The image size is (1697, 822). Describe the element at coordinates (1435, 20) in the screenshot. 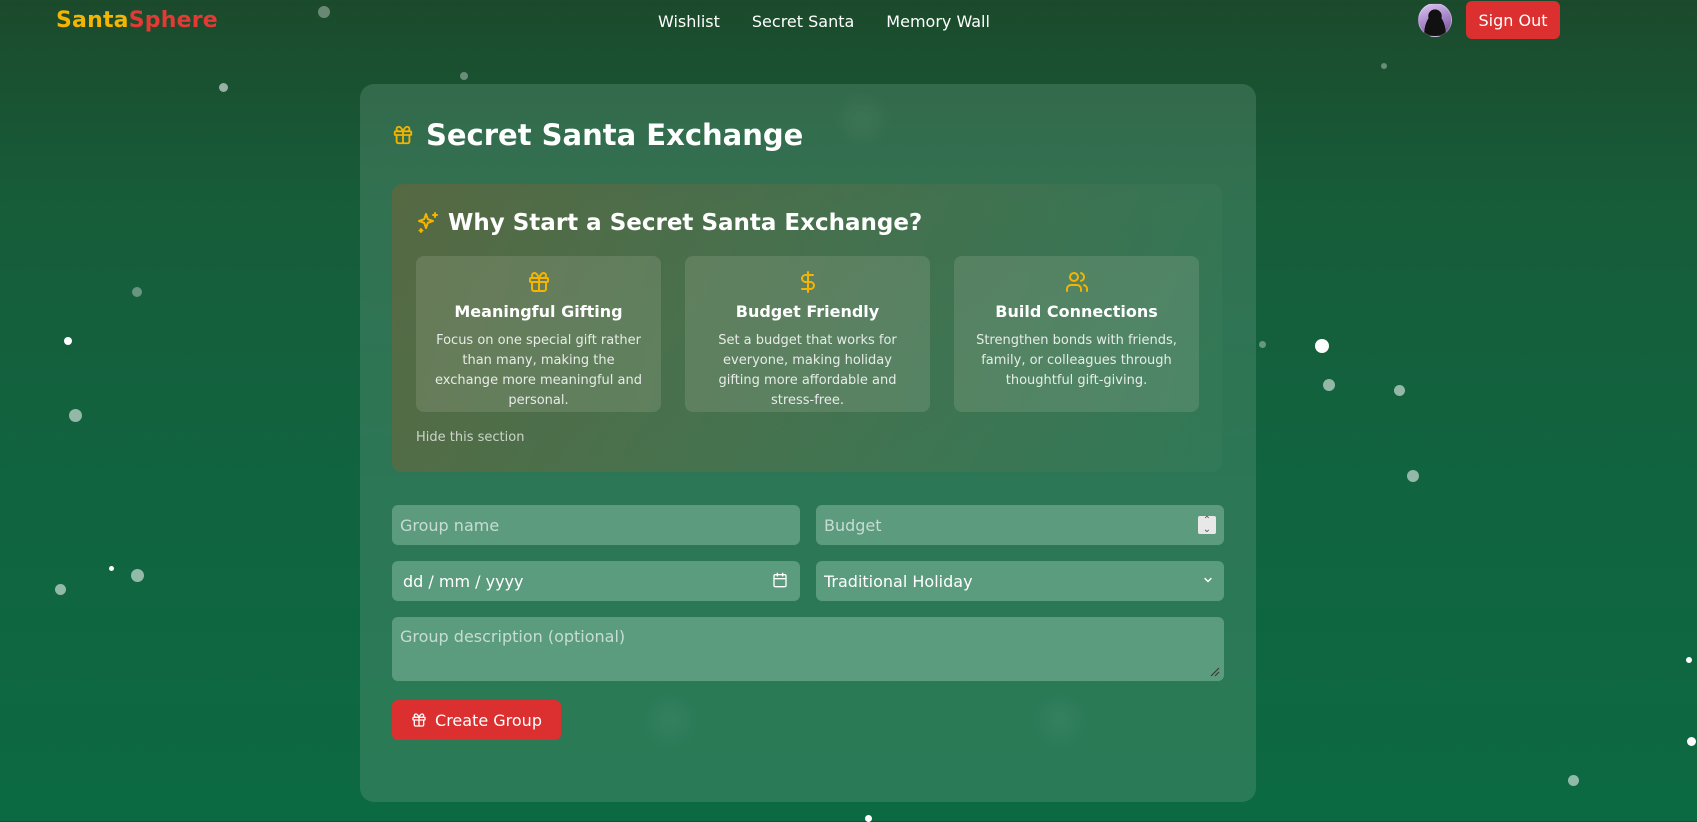

I see `user-avatar` at that location.